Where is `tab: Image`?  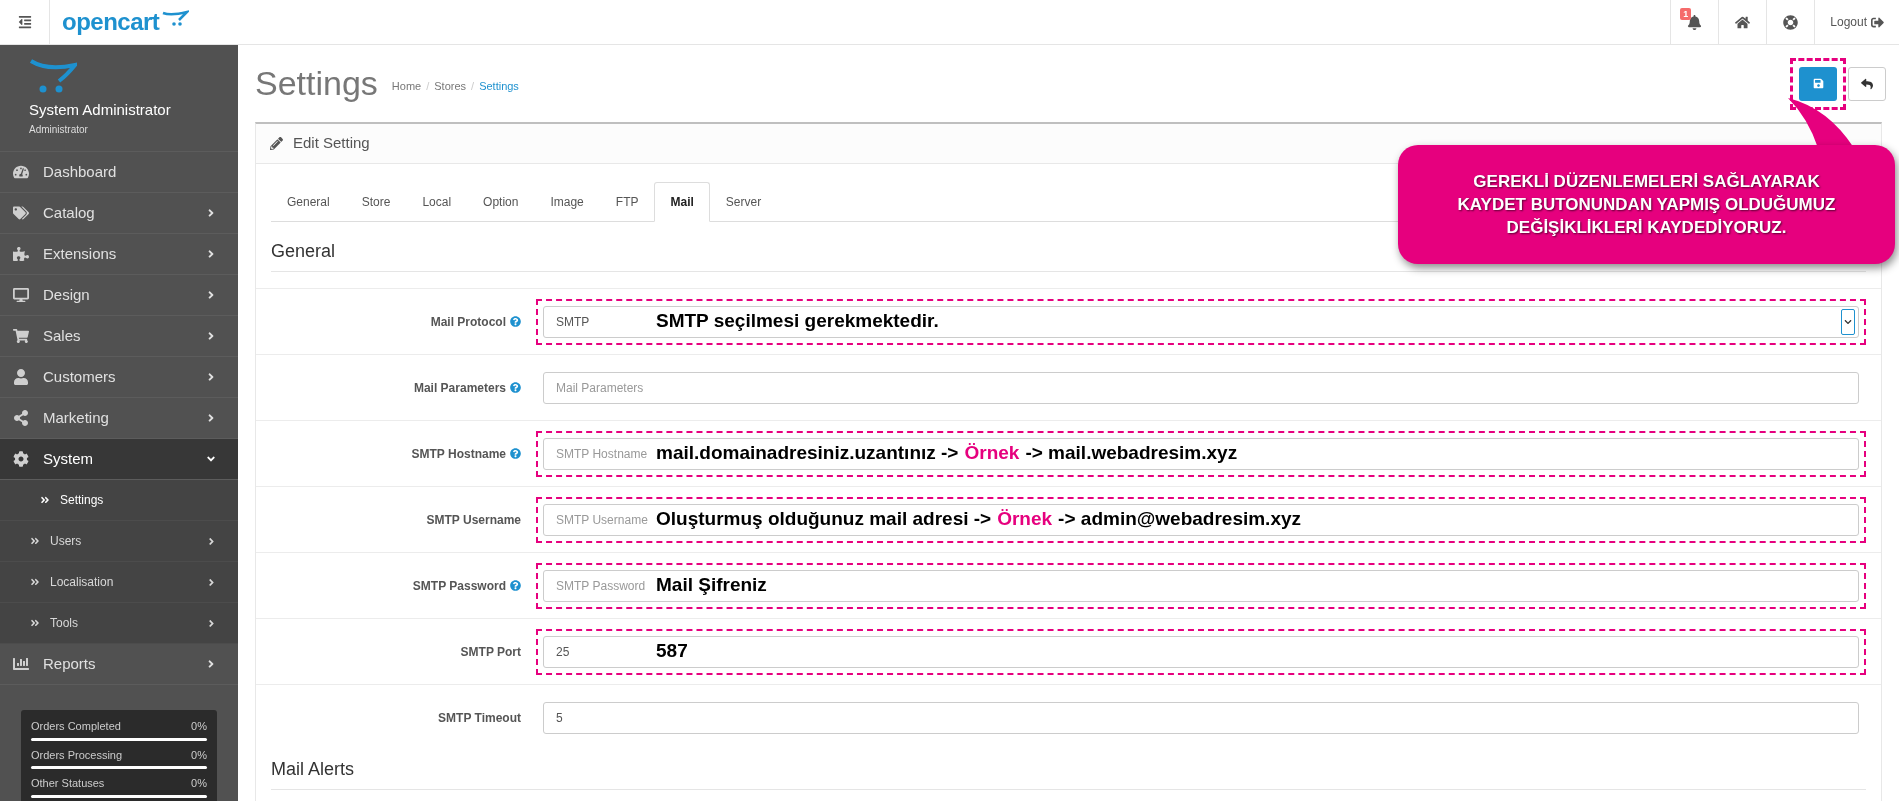 tab: Image is located at coordinates (567, 202).